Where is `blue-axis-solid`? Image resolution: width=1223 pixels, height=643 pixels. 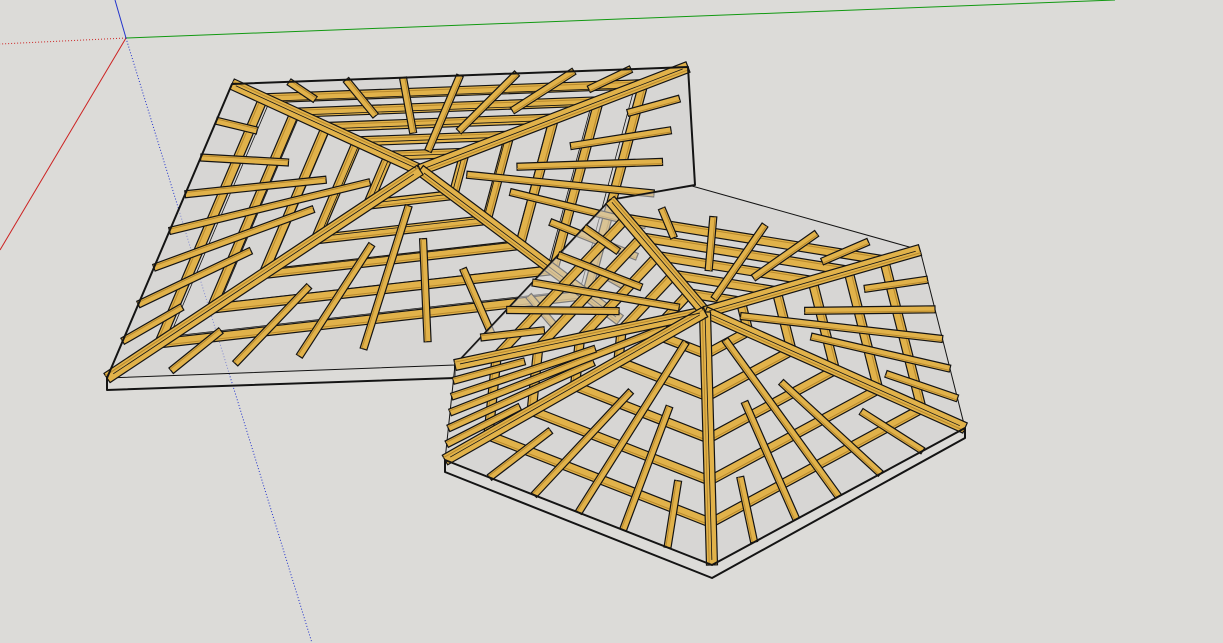
blue-axis-solid is located at coordinates (120, 19).